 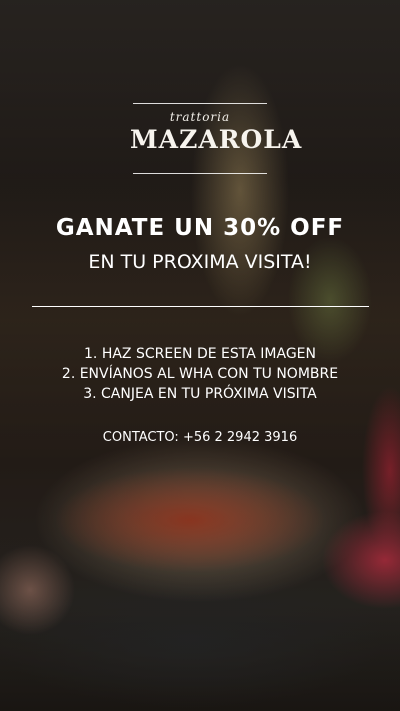 I want to click on step-item: 2. ENVÍANOS AL WHA CON TU NOMBRE, so click(x=200, y=374).